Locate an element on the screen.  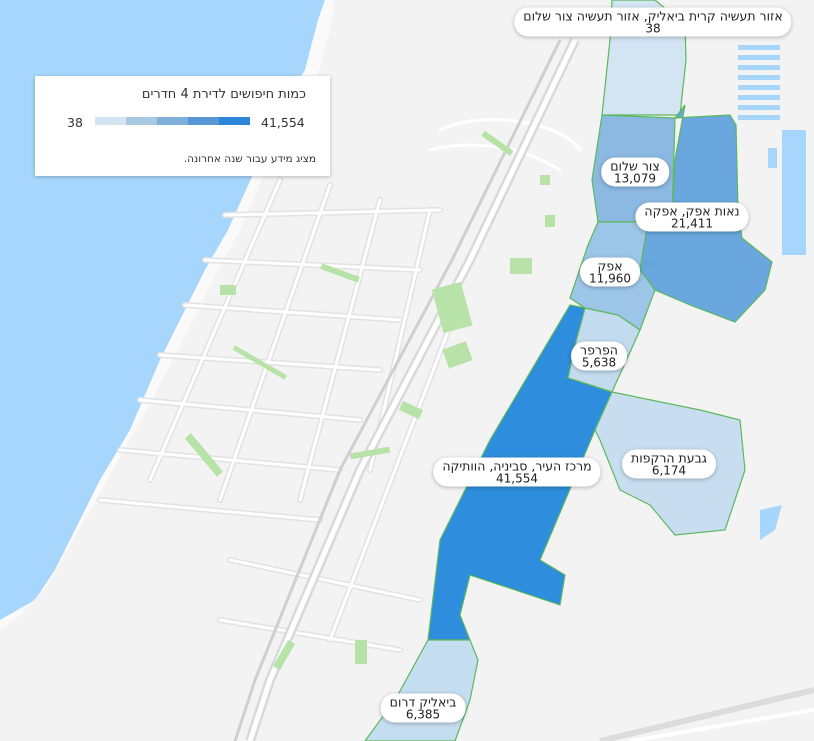
legend-color-scale is located at coordinates (172, 121).